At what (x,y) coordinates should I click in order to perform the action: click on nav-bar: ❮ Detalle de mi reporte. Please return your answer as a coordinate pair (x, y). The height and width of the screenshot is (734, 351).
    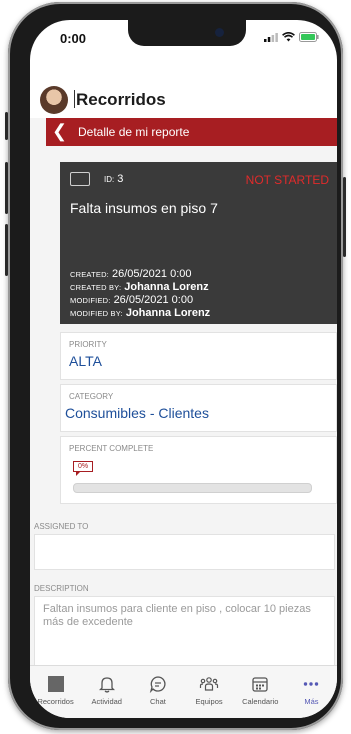
    Looking at the image, I should click on (191, 132).